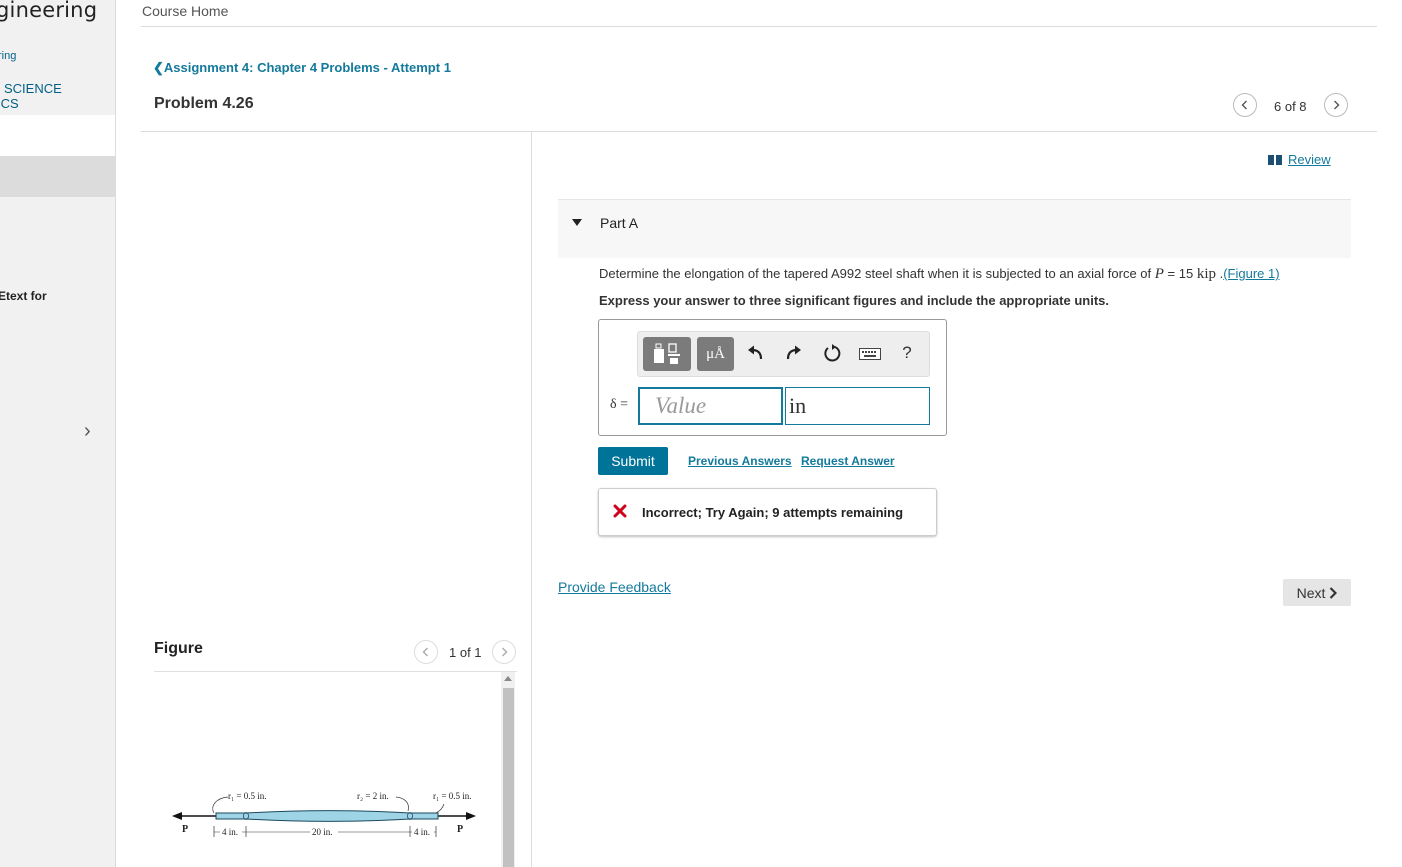 The width and height of the screenshot is (1402, 867). Describe the element at coordinates (508, 678) in the screenshot. I see `scroll-up-arrow-icon` at that location.